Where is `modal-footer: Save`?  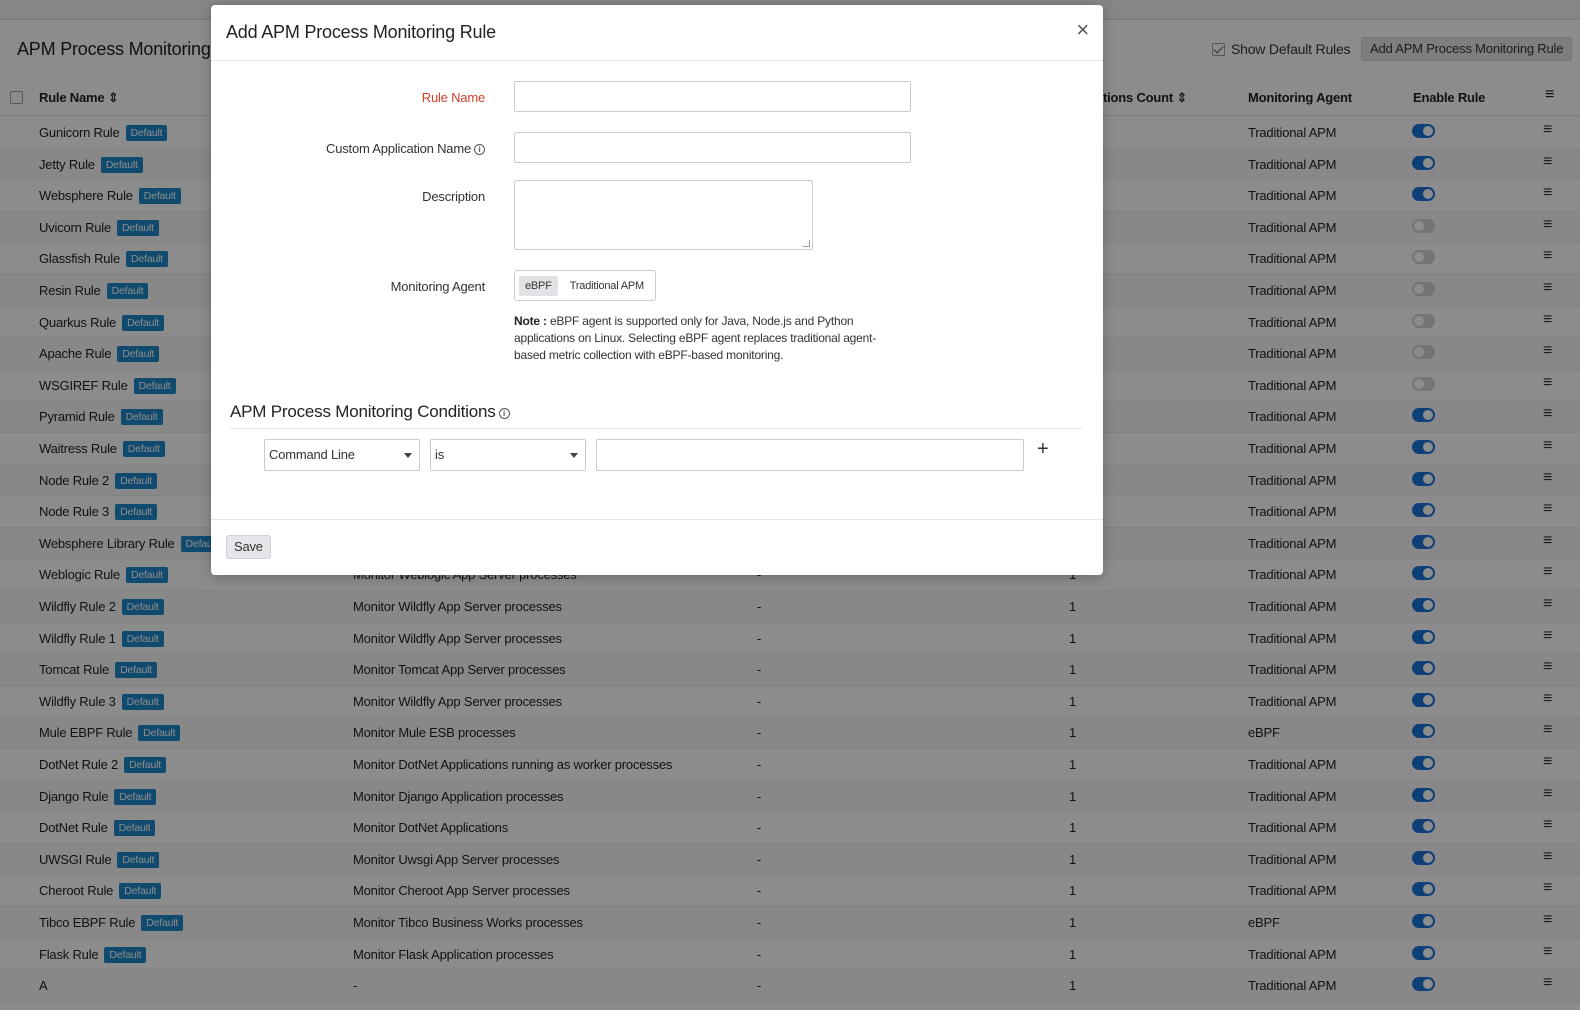 modal-footer: Save is located at coordinates (657, 547).